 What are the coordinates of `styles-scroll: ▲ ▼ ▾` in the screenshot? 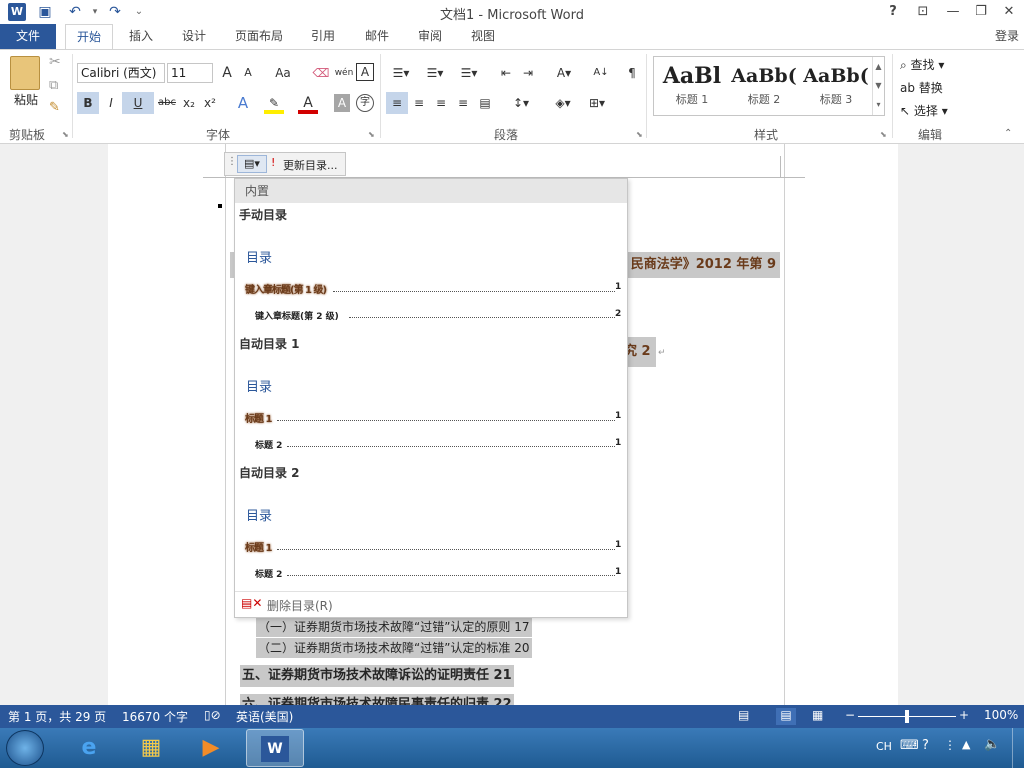 It's located at (878, 86).